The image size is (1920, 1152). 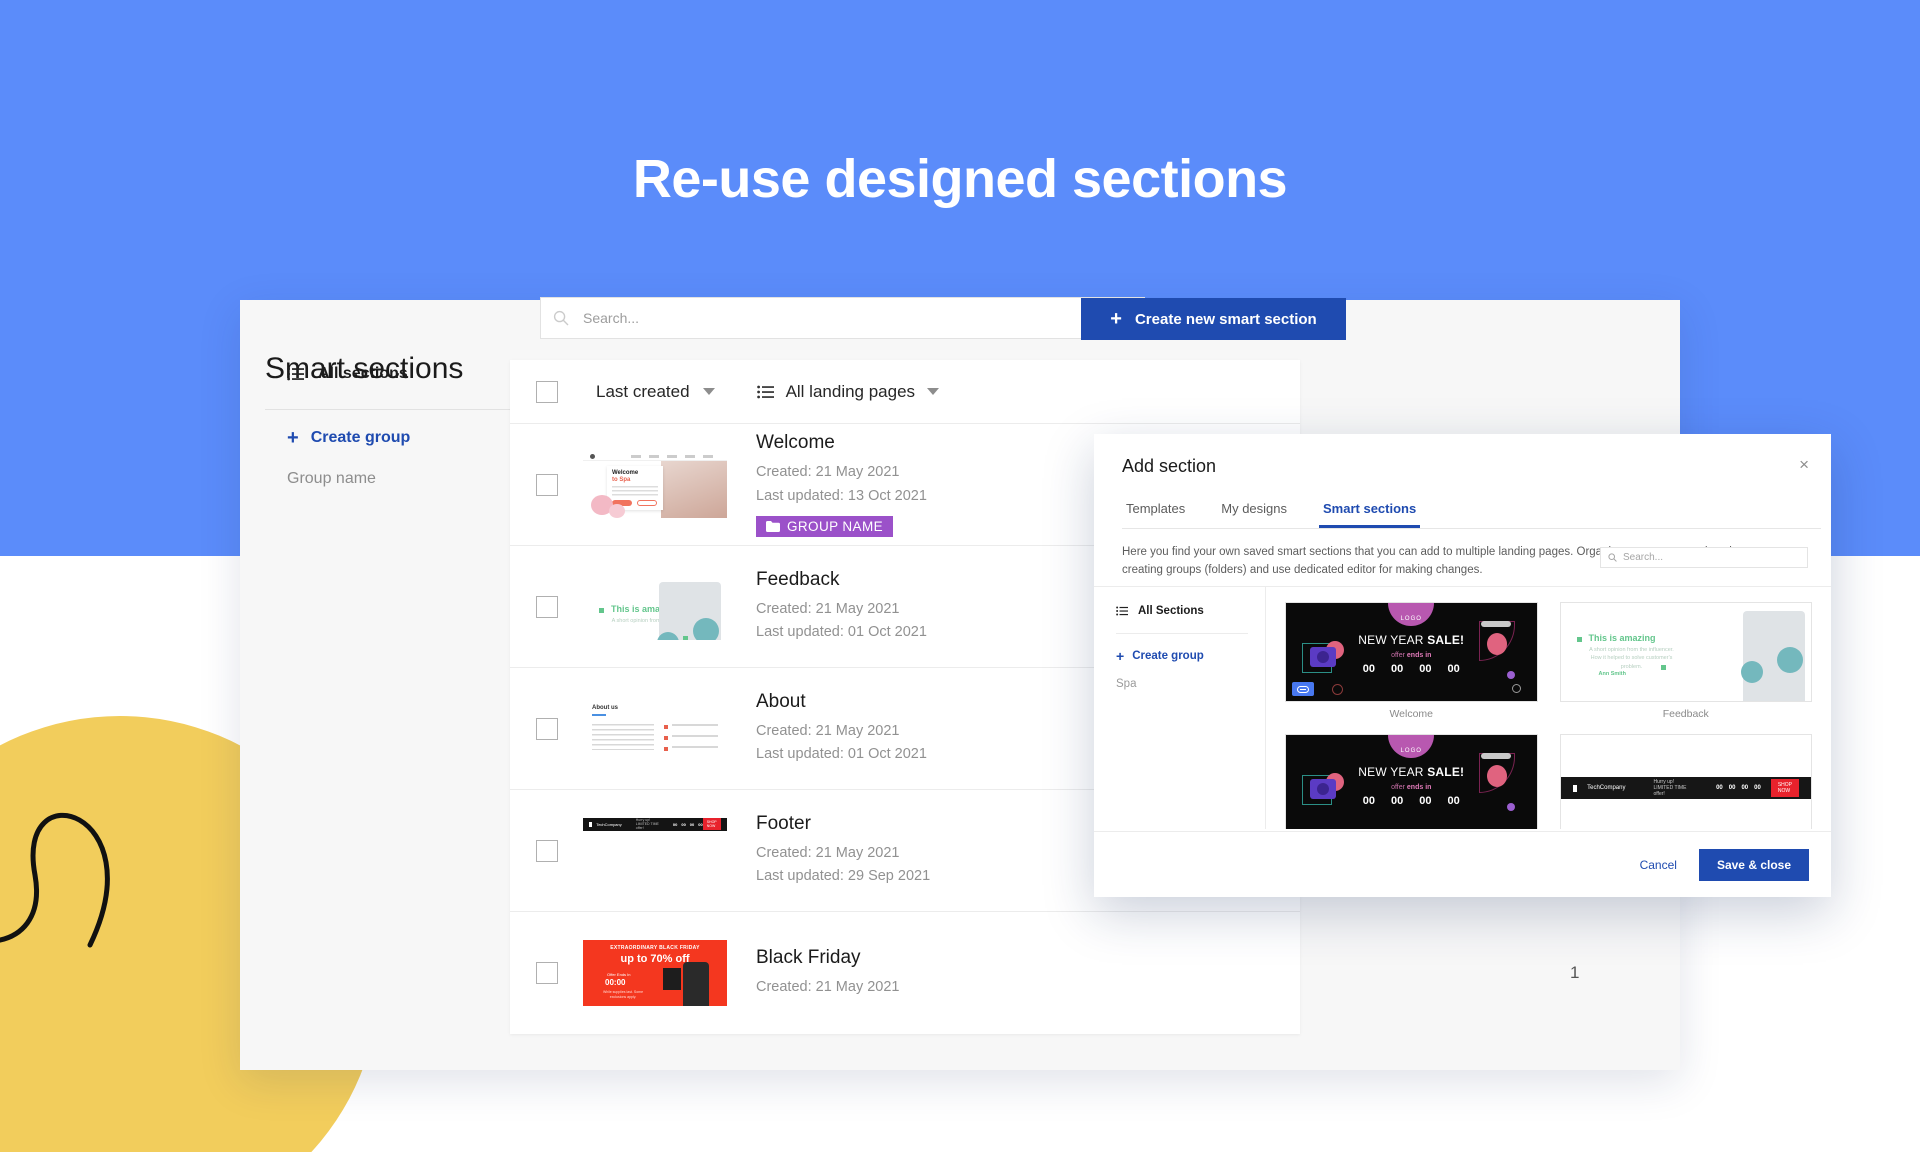 What do you see at coordinates (798, 579) in the screenshot?
I see `row-name: Feedback` at bounding box center [798, 579].